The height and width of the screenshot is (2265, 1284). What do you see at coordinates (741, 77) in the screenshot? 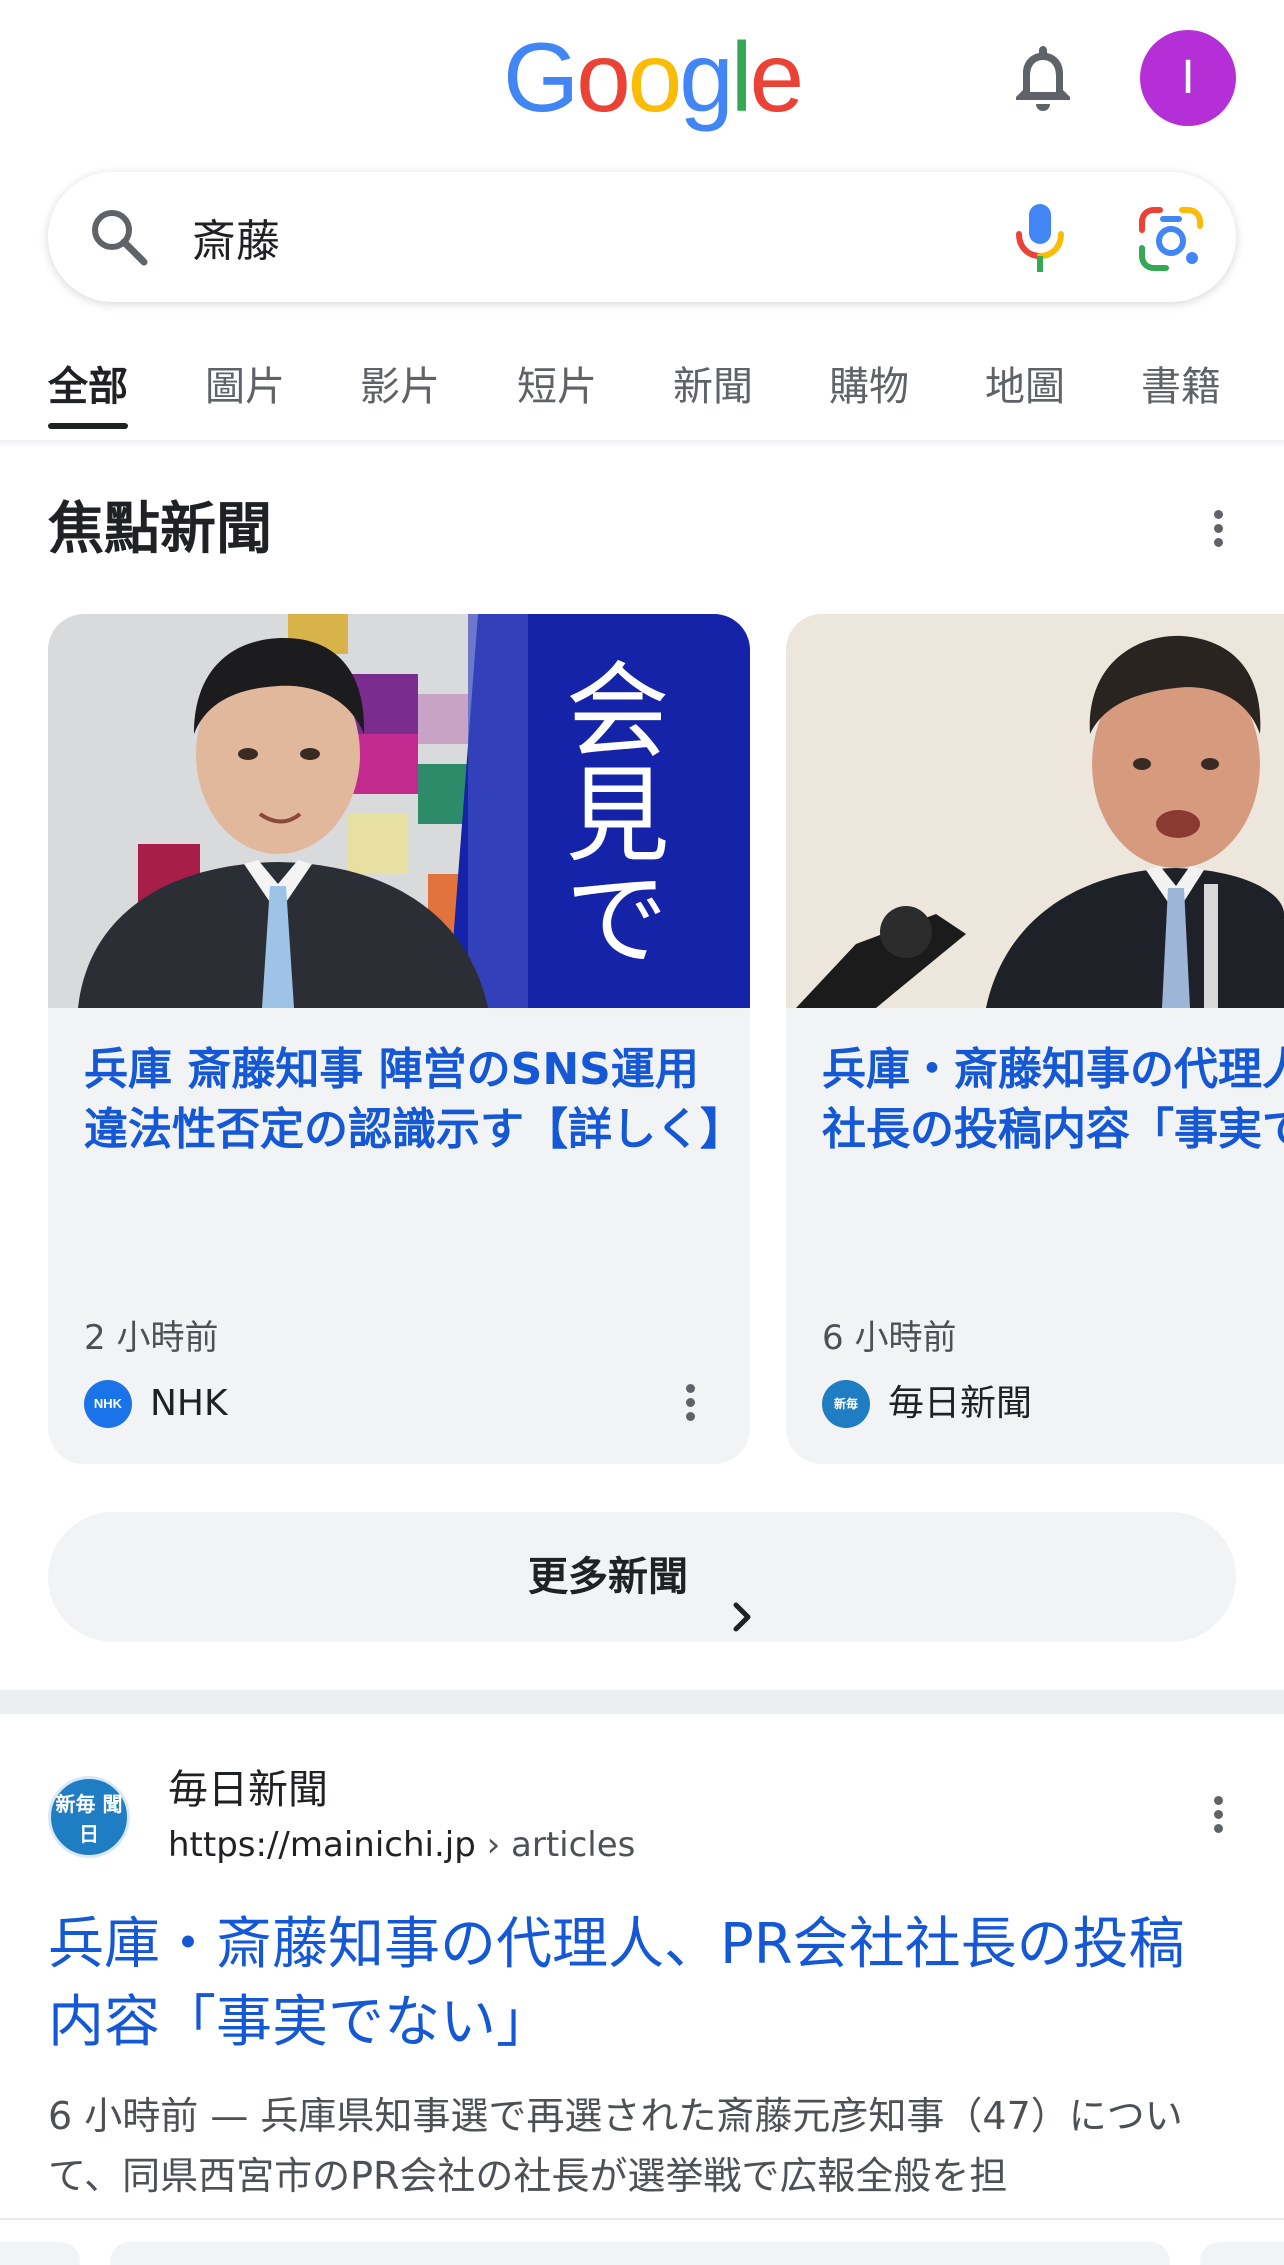
I see `logo-letter-5: l` at bounding box center [741, 77].